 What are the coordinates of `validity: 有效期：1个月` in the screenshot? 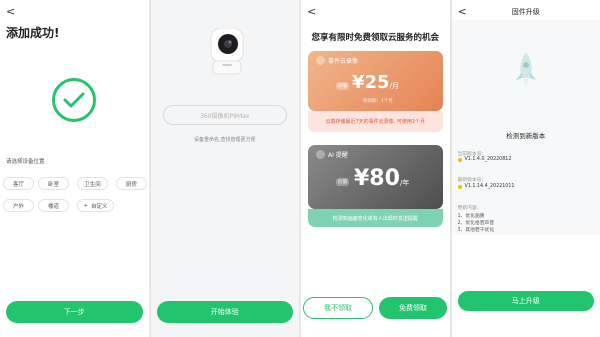 It's located at (378, 101).